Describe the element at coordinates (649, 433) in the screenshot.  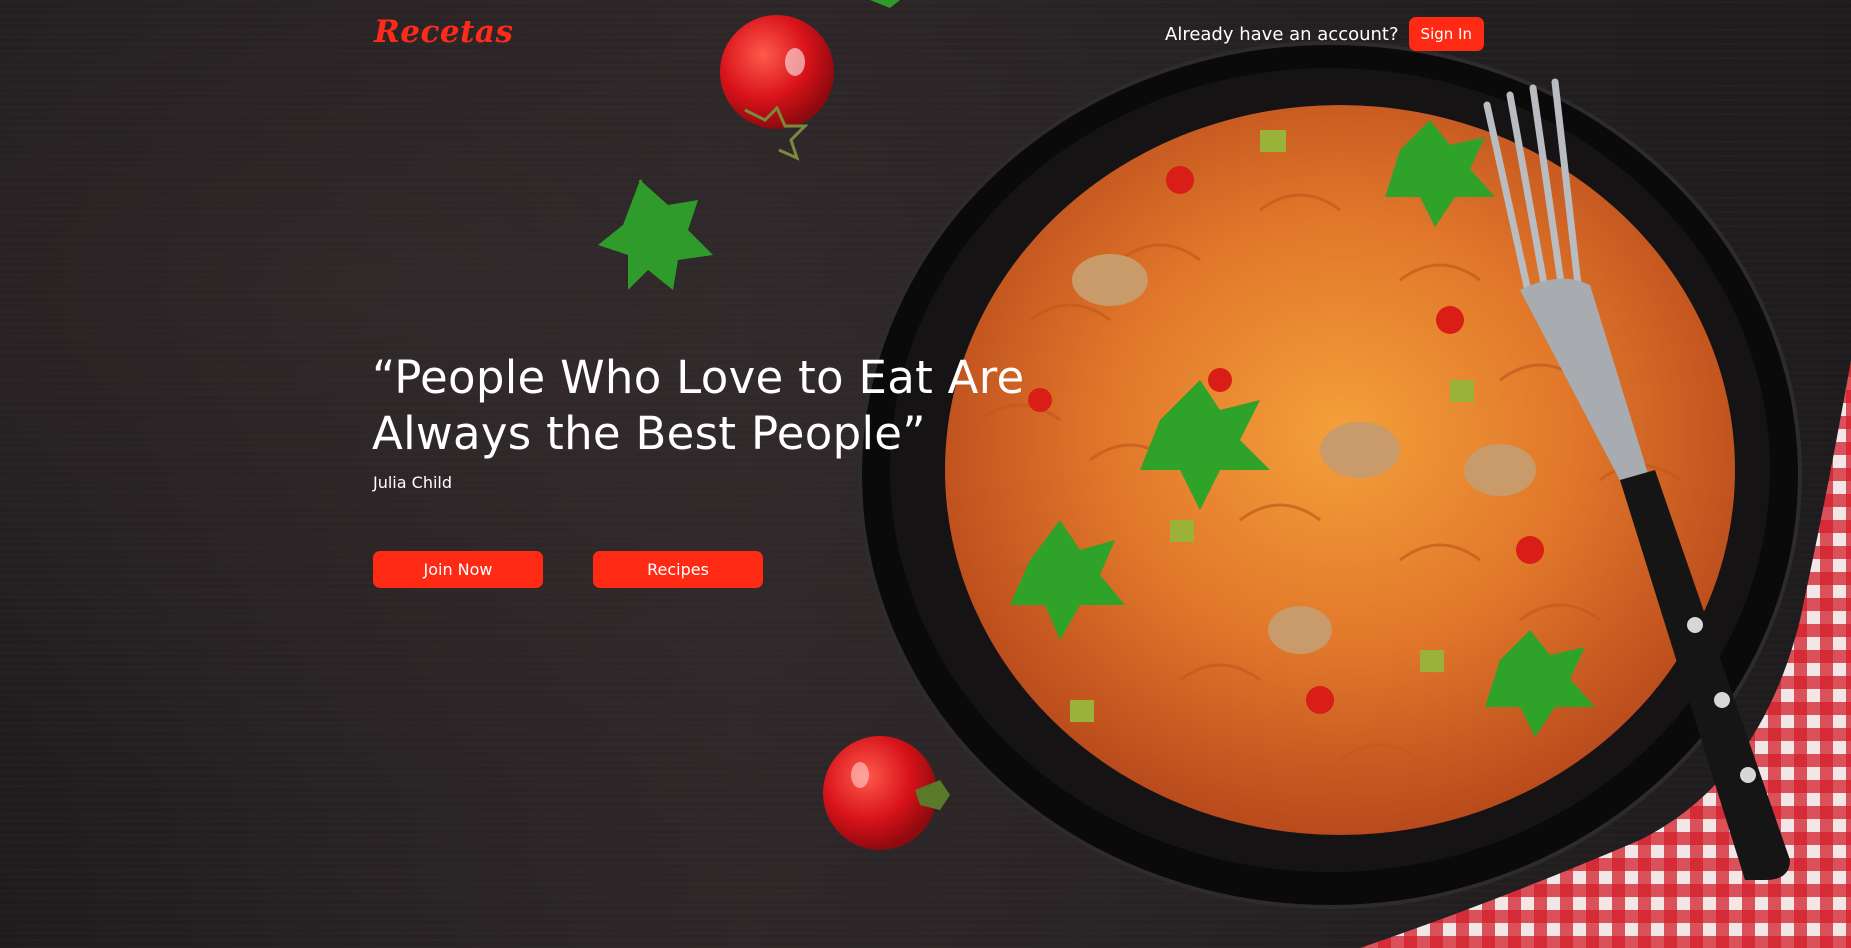
I see `hero-quote-line-2: Always the Best People”` at that location.